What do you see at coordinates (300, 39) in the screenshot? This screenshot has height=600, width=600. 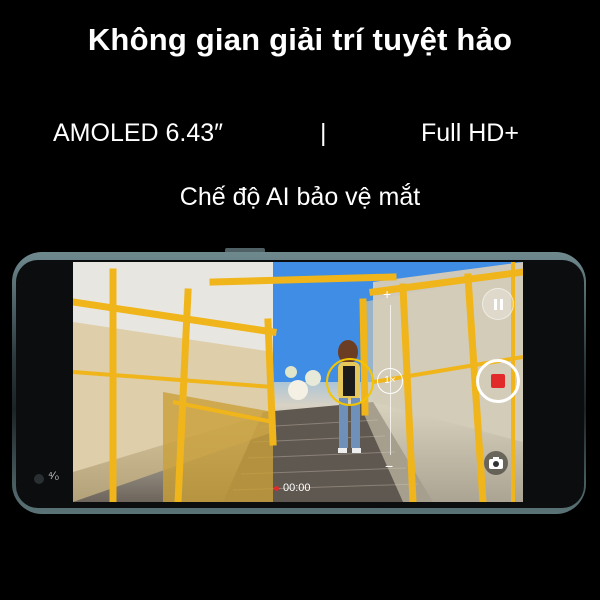 I see `headline: Không gian giải trí tuyệt hảo` at bounding box center [300, 39].